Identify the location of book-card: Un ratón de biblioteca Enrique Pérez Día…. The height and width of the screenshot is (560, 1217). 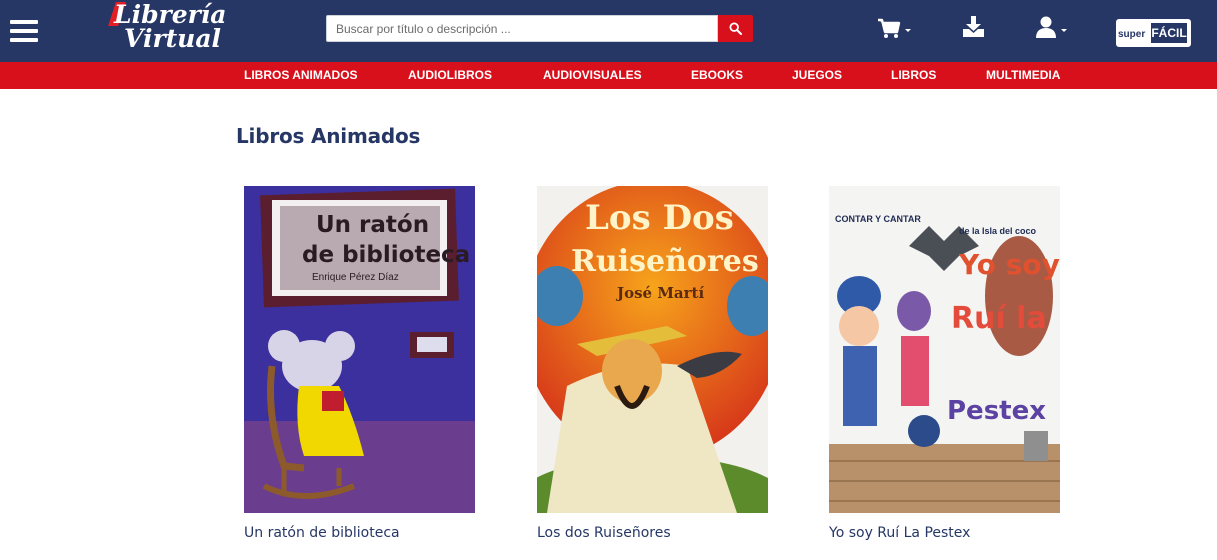
(360, 363).